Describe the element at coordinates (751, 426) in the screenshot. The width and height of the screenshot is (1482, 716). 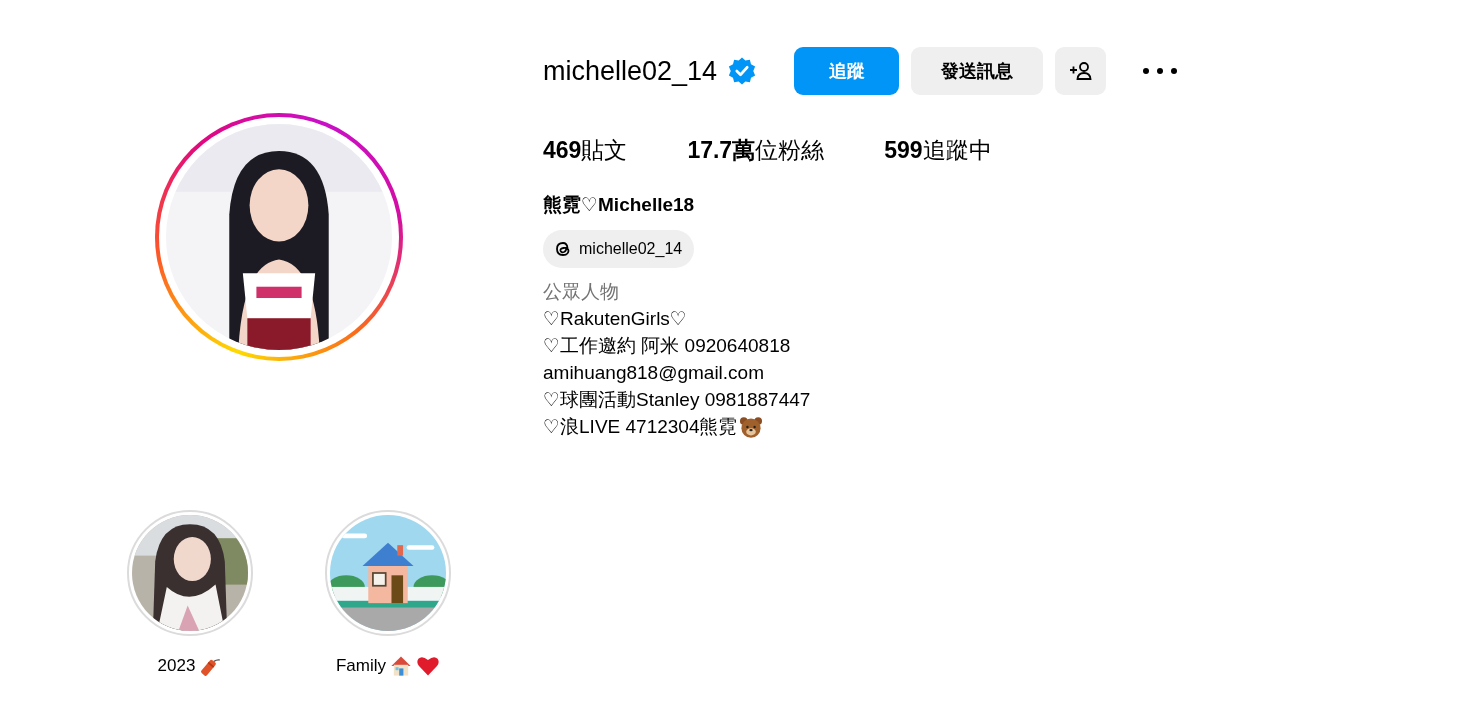
I see `bear-icon` at that location.